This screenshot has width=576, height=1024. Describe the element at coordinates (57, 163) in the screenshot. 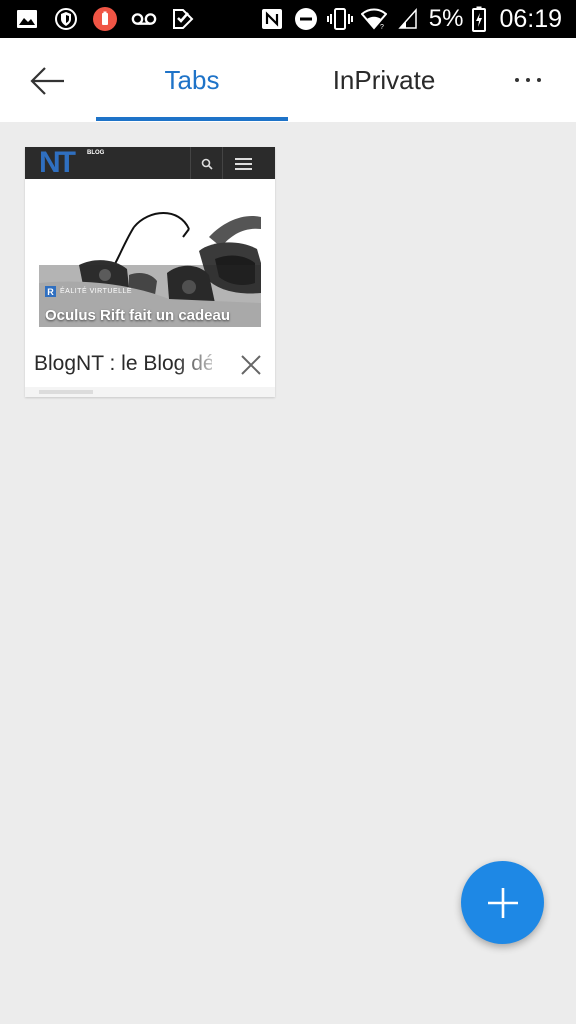

I see `site-logo: NT` at that location.